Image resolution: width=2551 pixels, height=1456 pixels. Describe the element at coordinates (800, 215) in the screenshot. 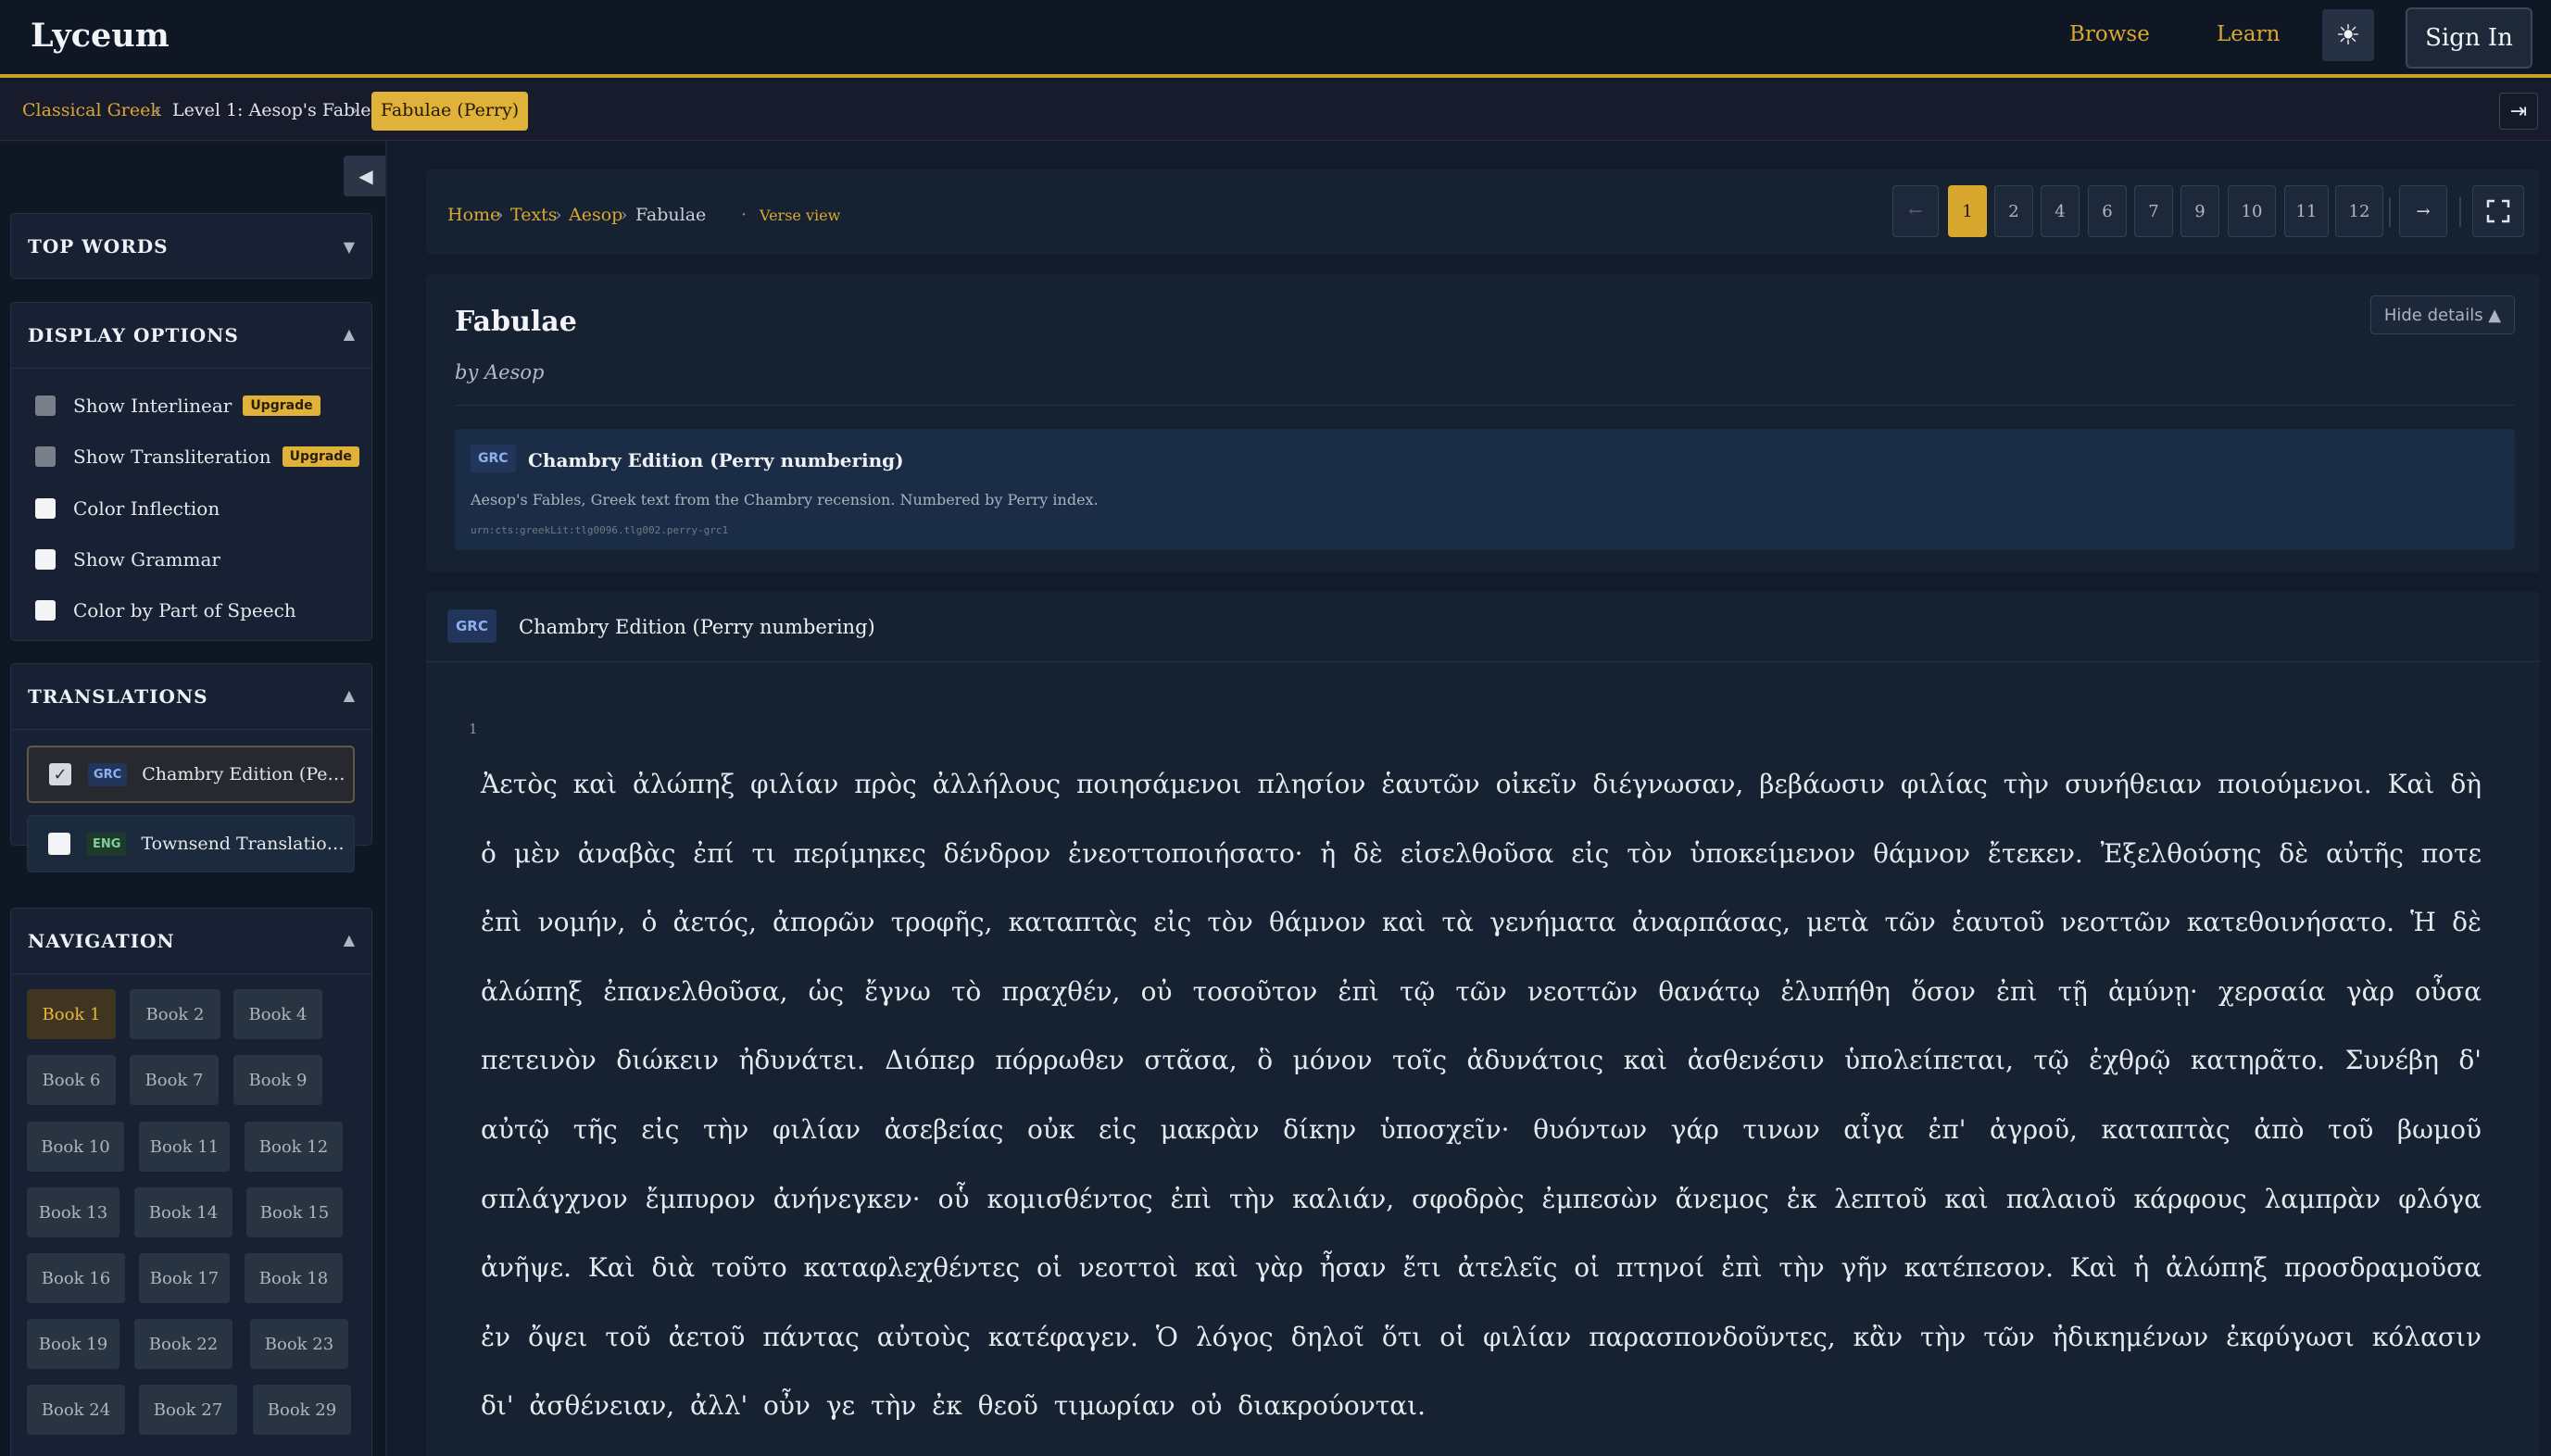

I see `verse-view-link: Verse view` at that location.